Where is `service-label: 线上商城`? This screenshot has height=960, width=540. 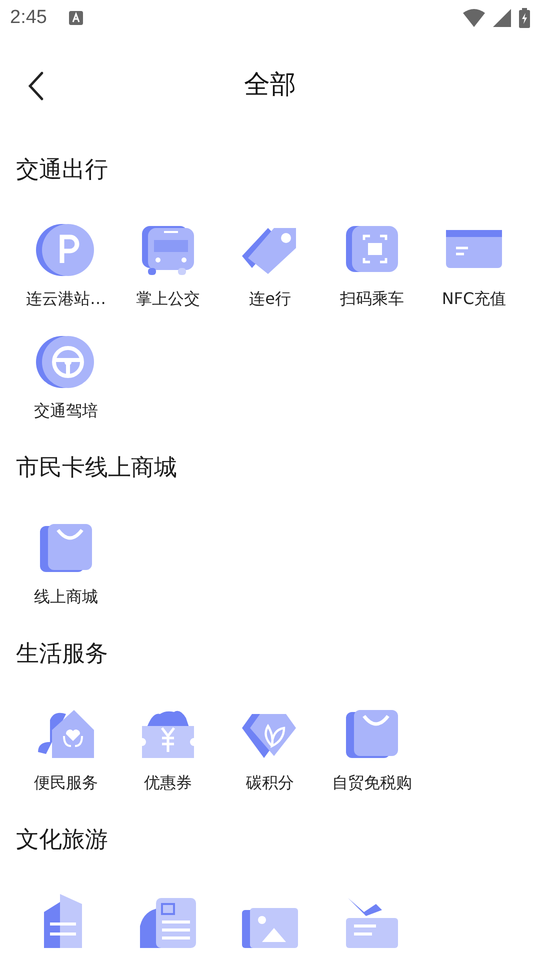 service-label: 线上商城 is located at coordinates (66, 597).